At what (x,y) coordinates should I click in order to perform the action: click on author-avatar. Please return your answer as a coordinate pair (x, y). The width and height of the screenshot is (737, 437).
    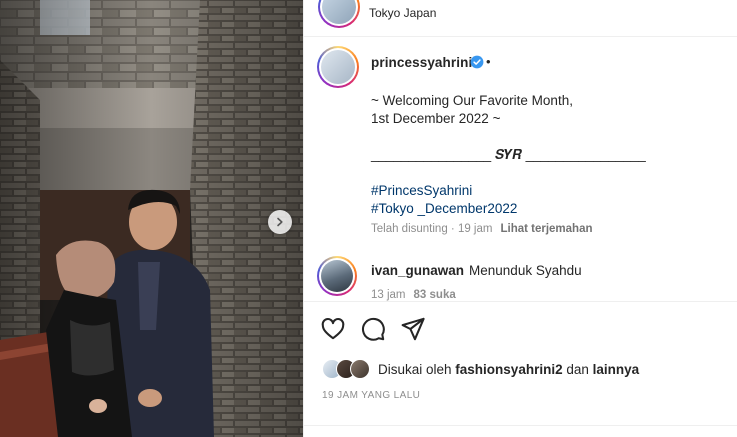
    Looking at the image, I should click on (338, 67).